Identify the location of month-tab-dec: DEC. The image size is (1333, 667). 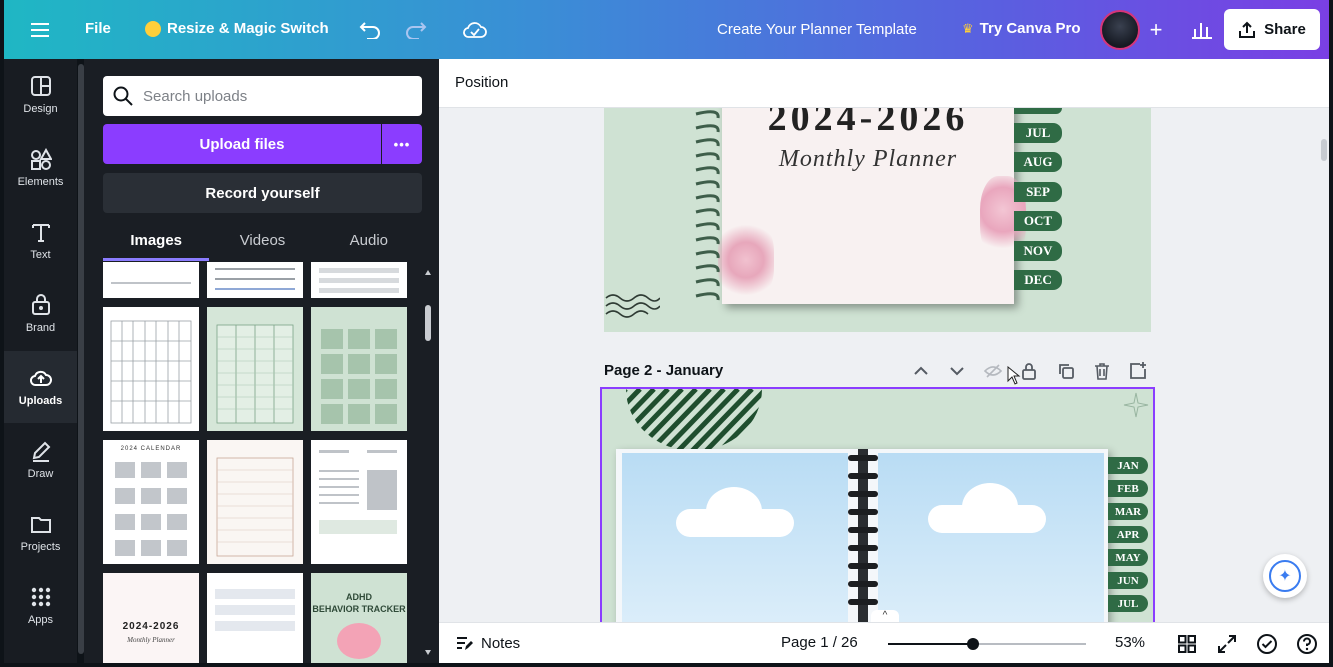
(1038, 280).